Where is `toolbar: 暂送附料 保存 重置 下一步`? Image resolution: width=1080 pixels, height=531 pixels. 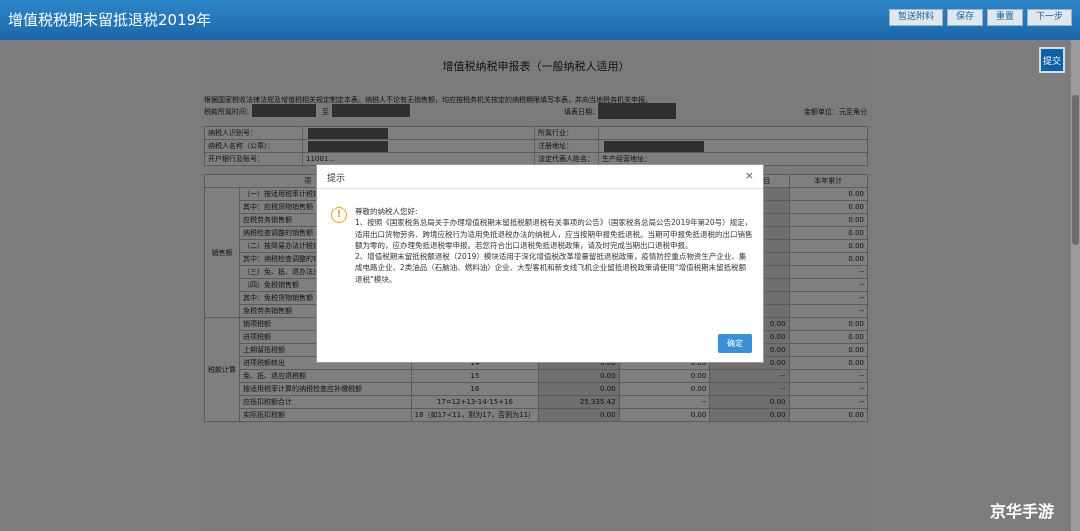 toolbar: 暂送附料 保存 重置 下一步 is located at coordinates (980, 17).